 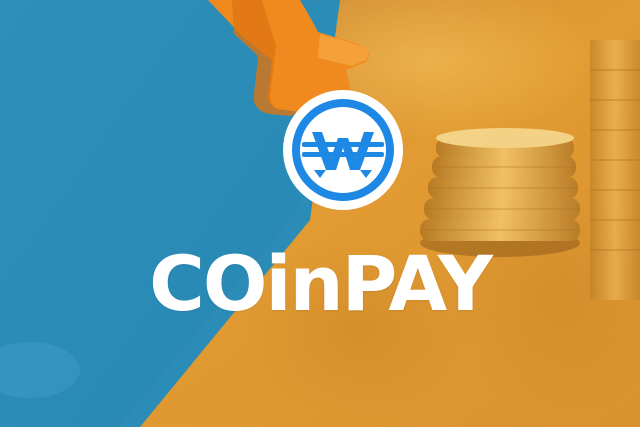 I want to click on wcoin-logo-icon, so click(x=343, y=150).